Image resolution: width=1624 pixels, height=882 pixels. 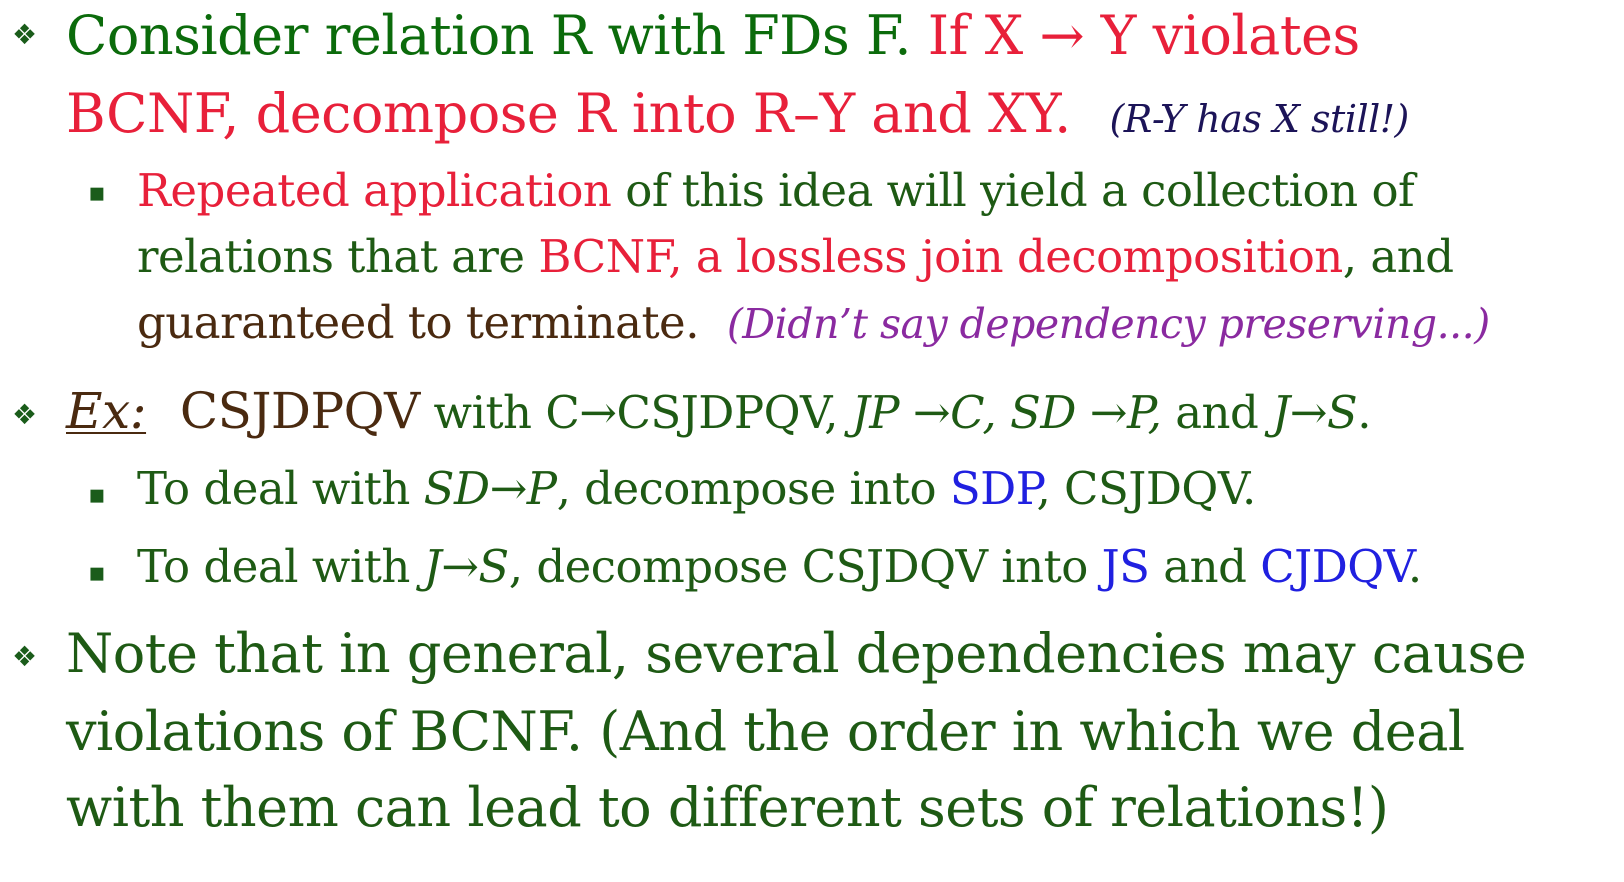 What do you see at coordinates (374, 190) in the screenshot?
I see `repeated-application-text: Repeated application` at bounding box center [374, 190].